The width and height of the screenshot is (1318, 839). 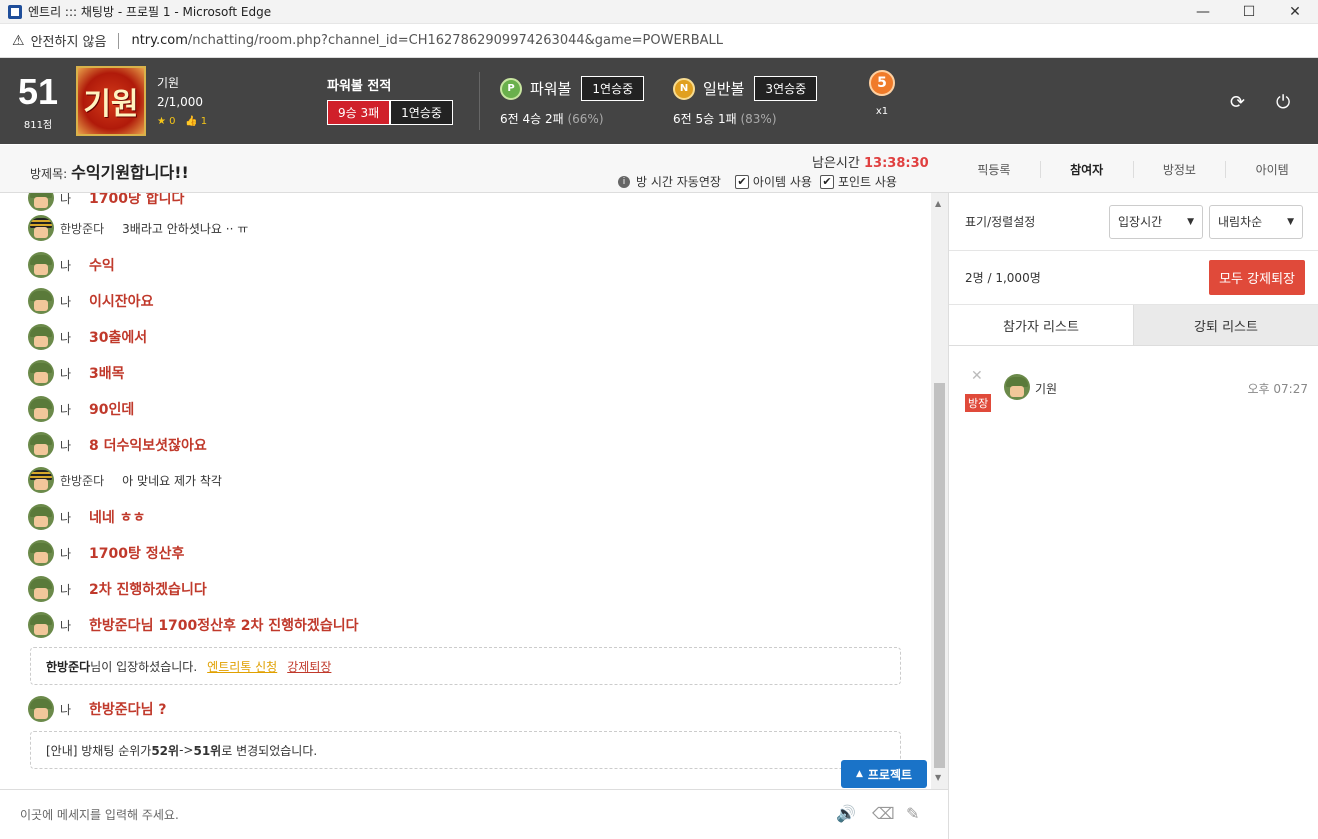 I want to click on message-input-bar: 🔊 ⌫ ✎, so click(x=474, y=814).